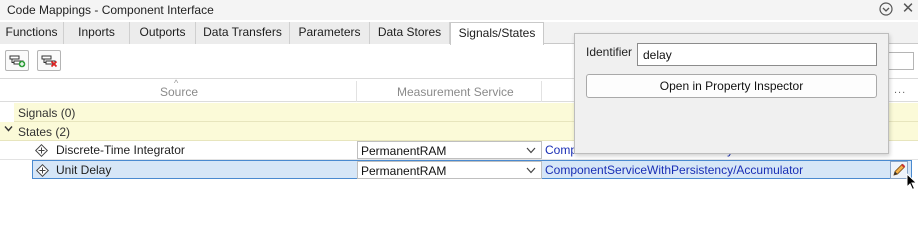  Describe the element at coordinates (886, 9) in the screenshot. I see `menu-icon` at that location.